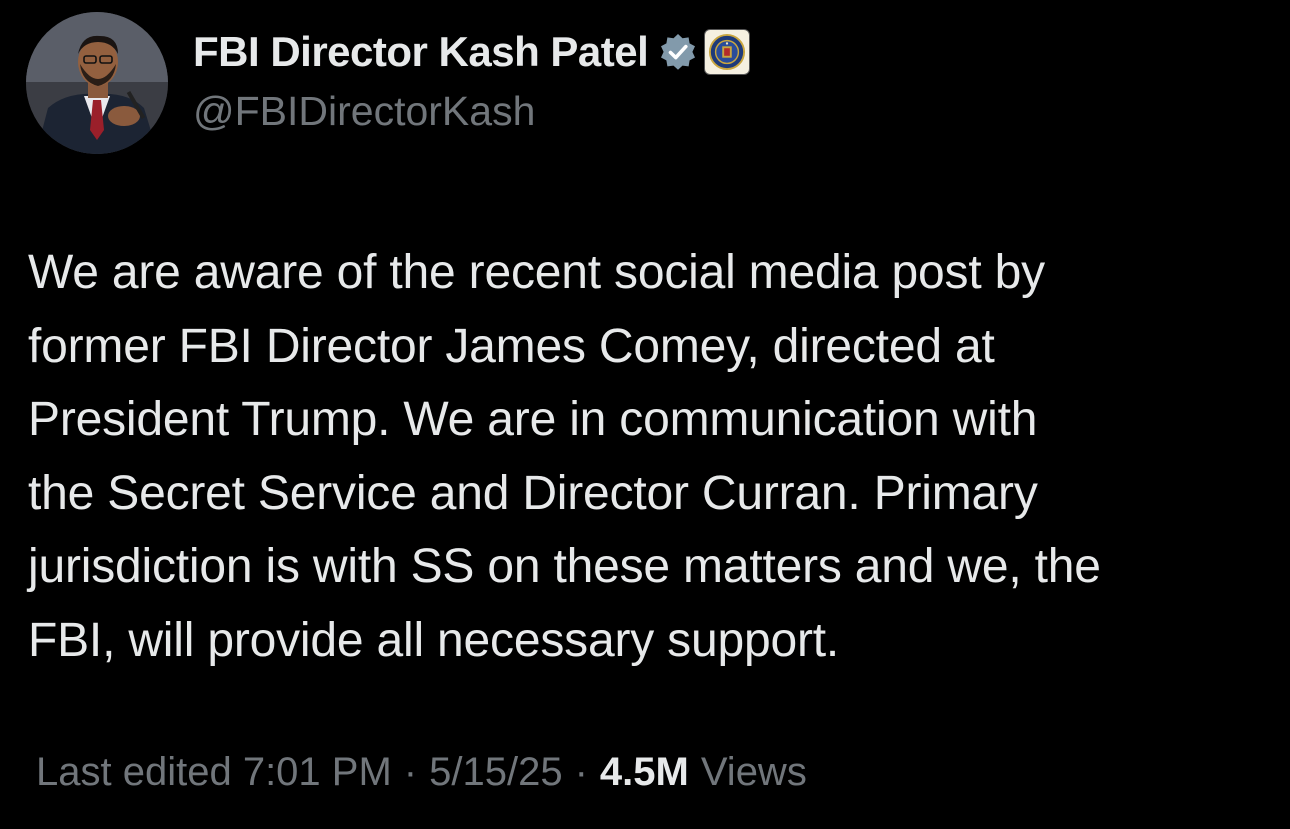  I want to click on views-label: Views, so click(754, 772).